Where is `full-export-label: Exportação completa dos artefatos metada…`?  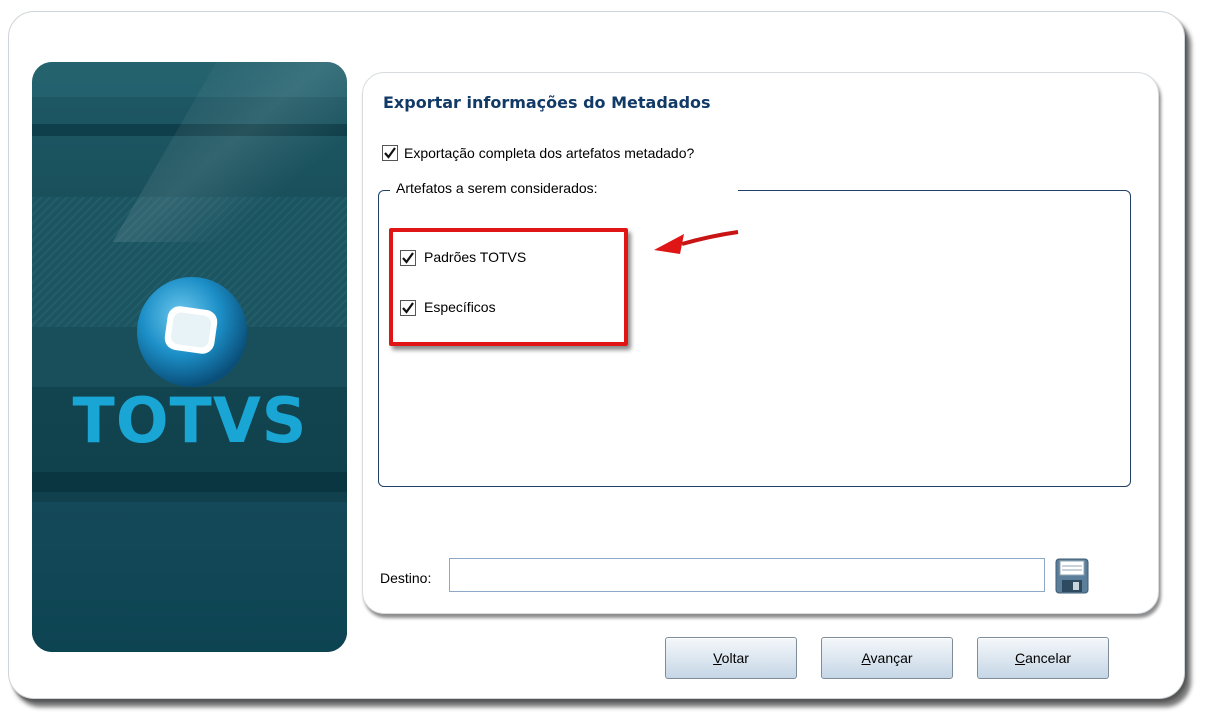
full-export-label: Exportação completa dos artefatos metada… is located at coordinates (549, 153).